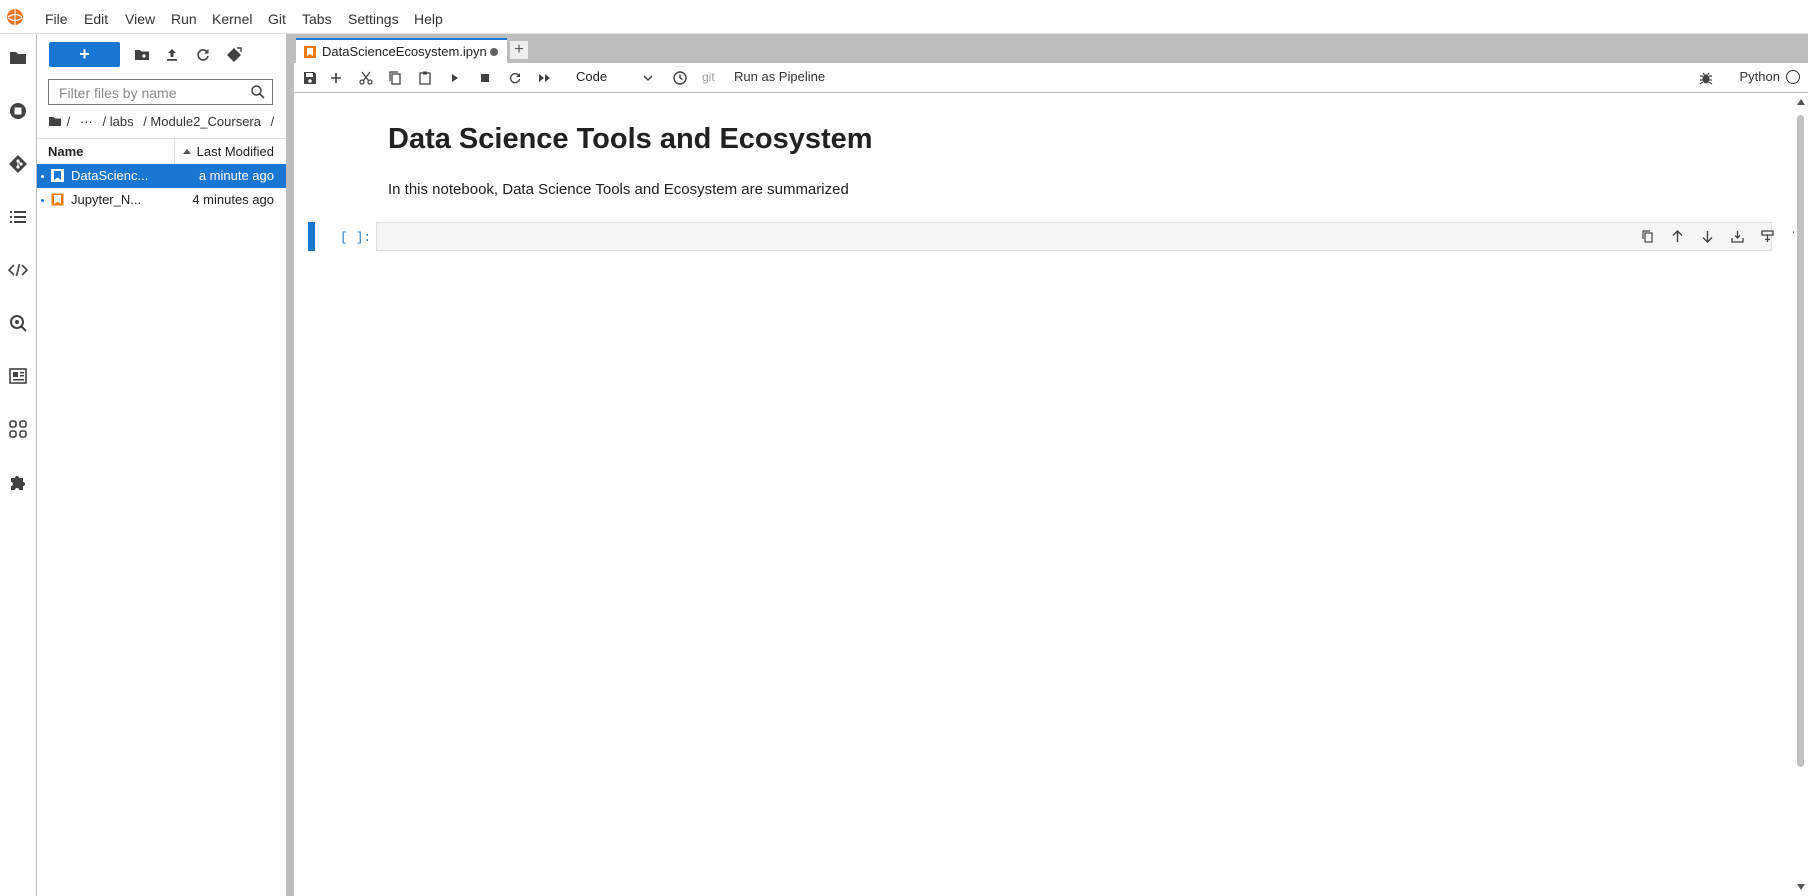 The height and width of the screenshot is (896, 1808). What do you see at coordinates (290, 465) in the screenshot?
I see `panel-splitter` at bounding box center [290, 465].